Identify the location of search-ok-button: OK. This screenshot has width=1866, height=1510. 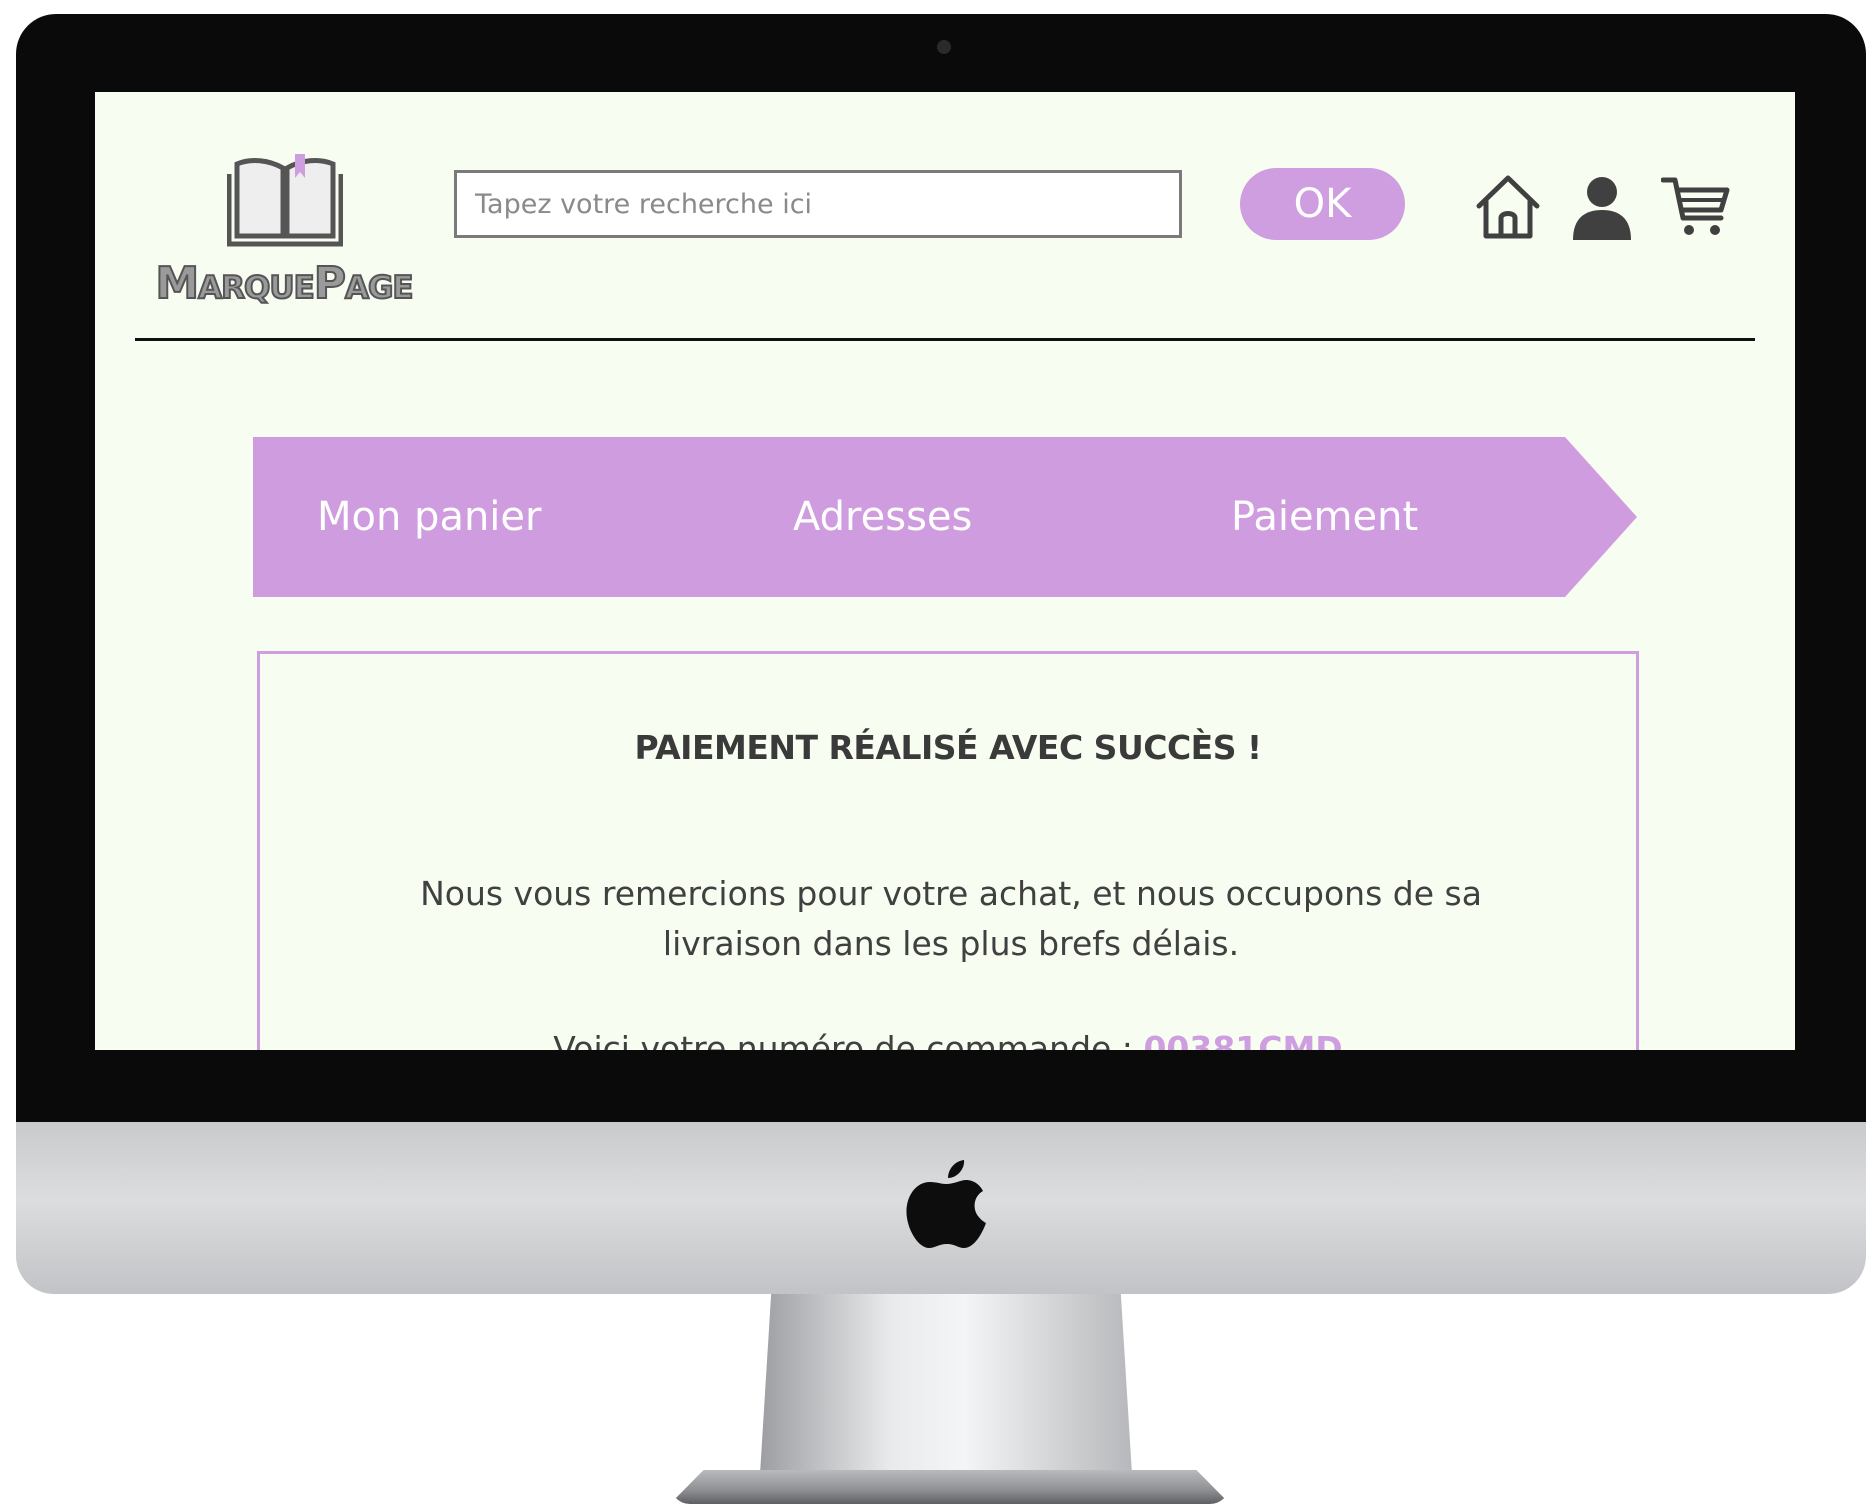
(1322, 204).